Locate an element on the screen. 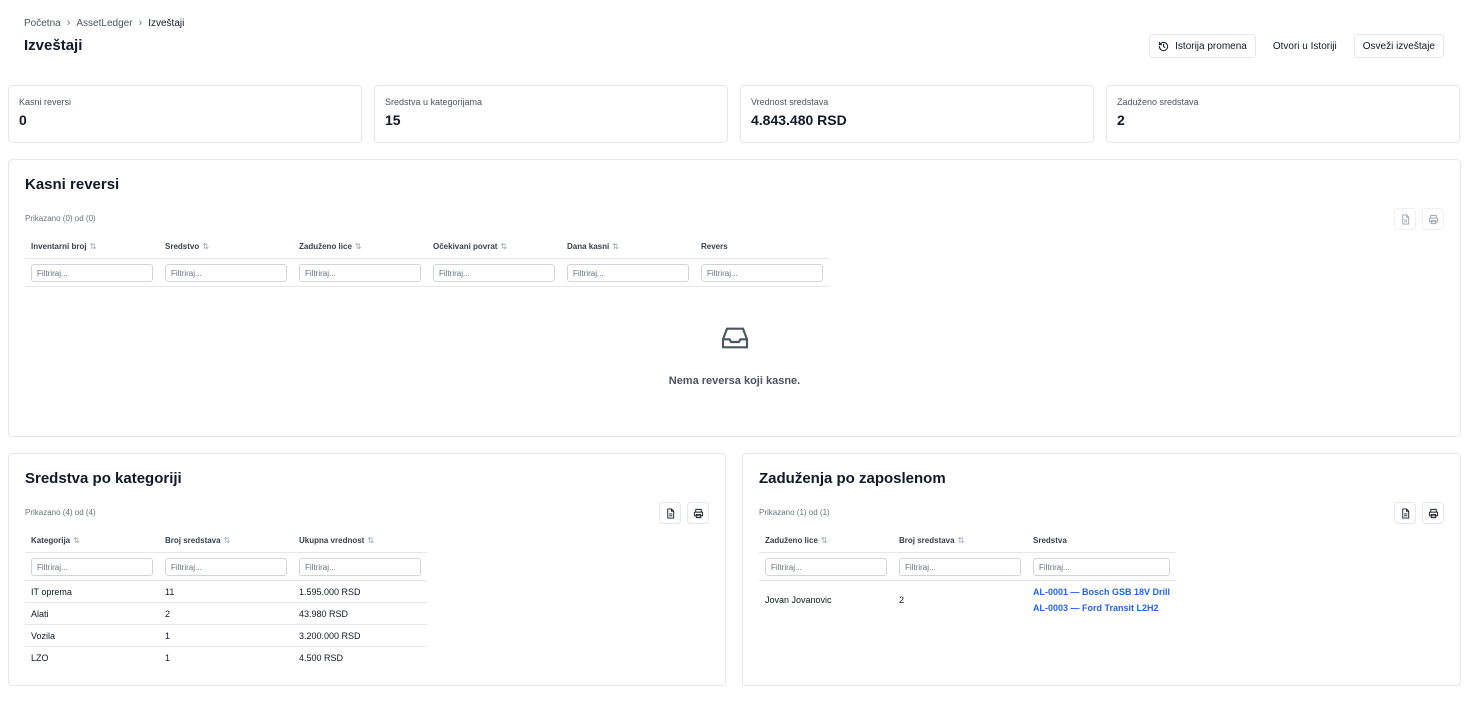  column-header: Kategorija ⇅ is located at coordinates (92, 541).